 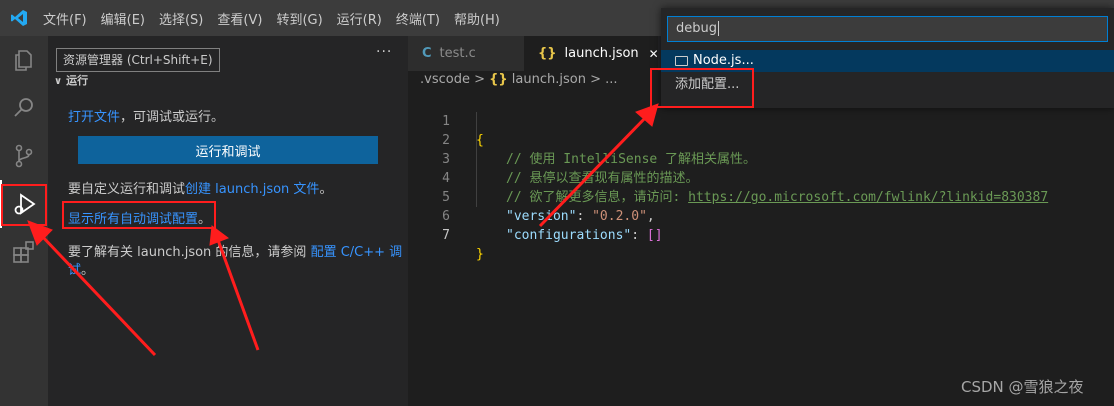 What do you see at coordinates (761, 215) in the screenshot?
I see `code-line: 6 "configurations": []` at bounding box center [761, 215].